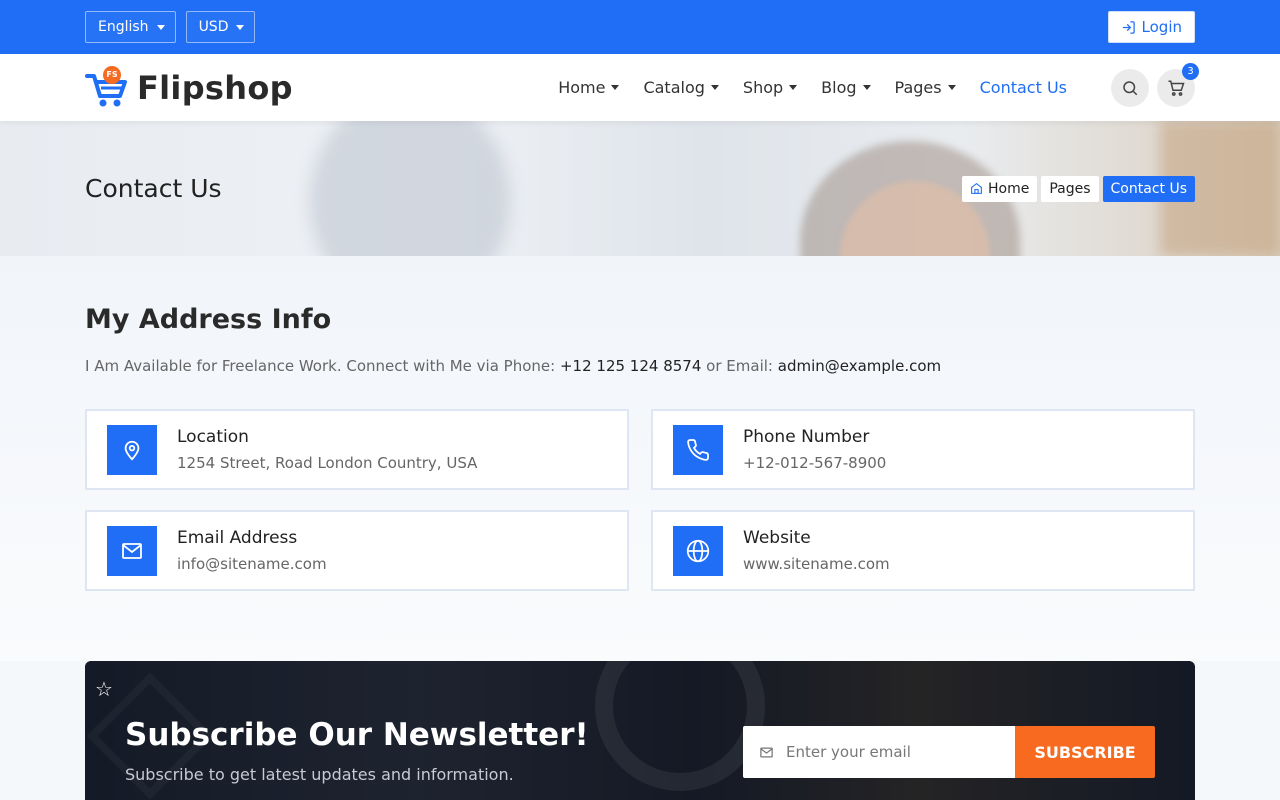 Image resolution: width=1280 pixels, height=800 pixels. I want to click on top-bar: English USD Login, so click(640, 27).